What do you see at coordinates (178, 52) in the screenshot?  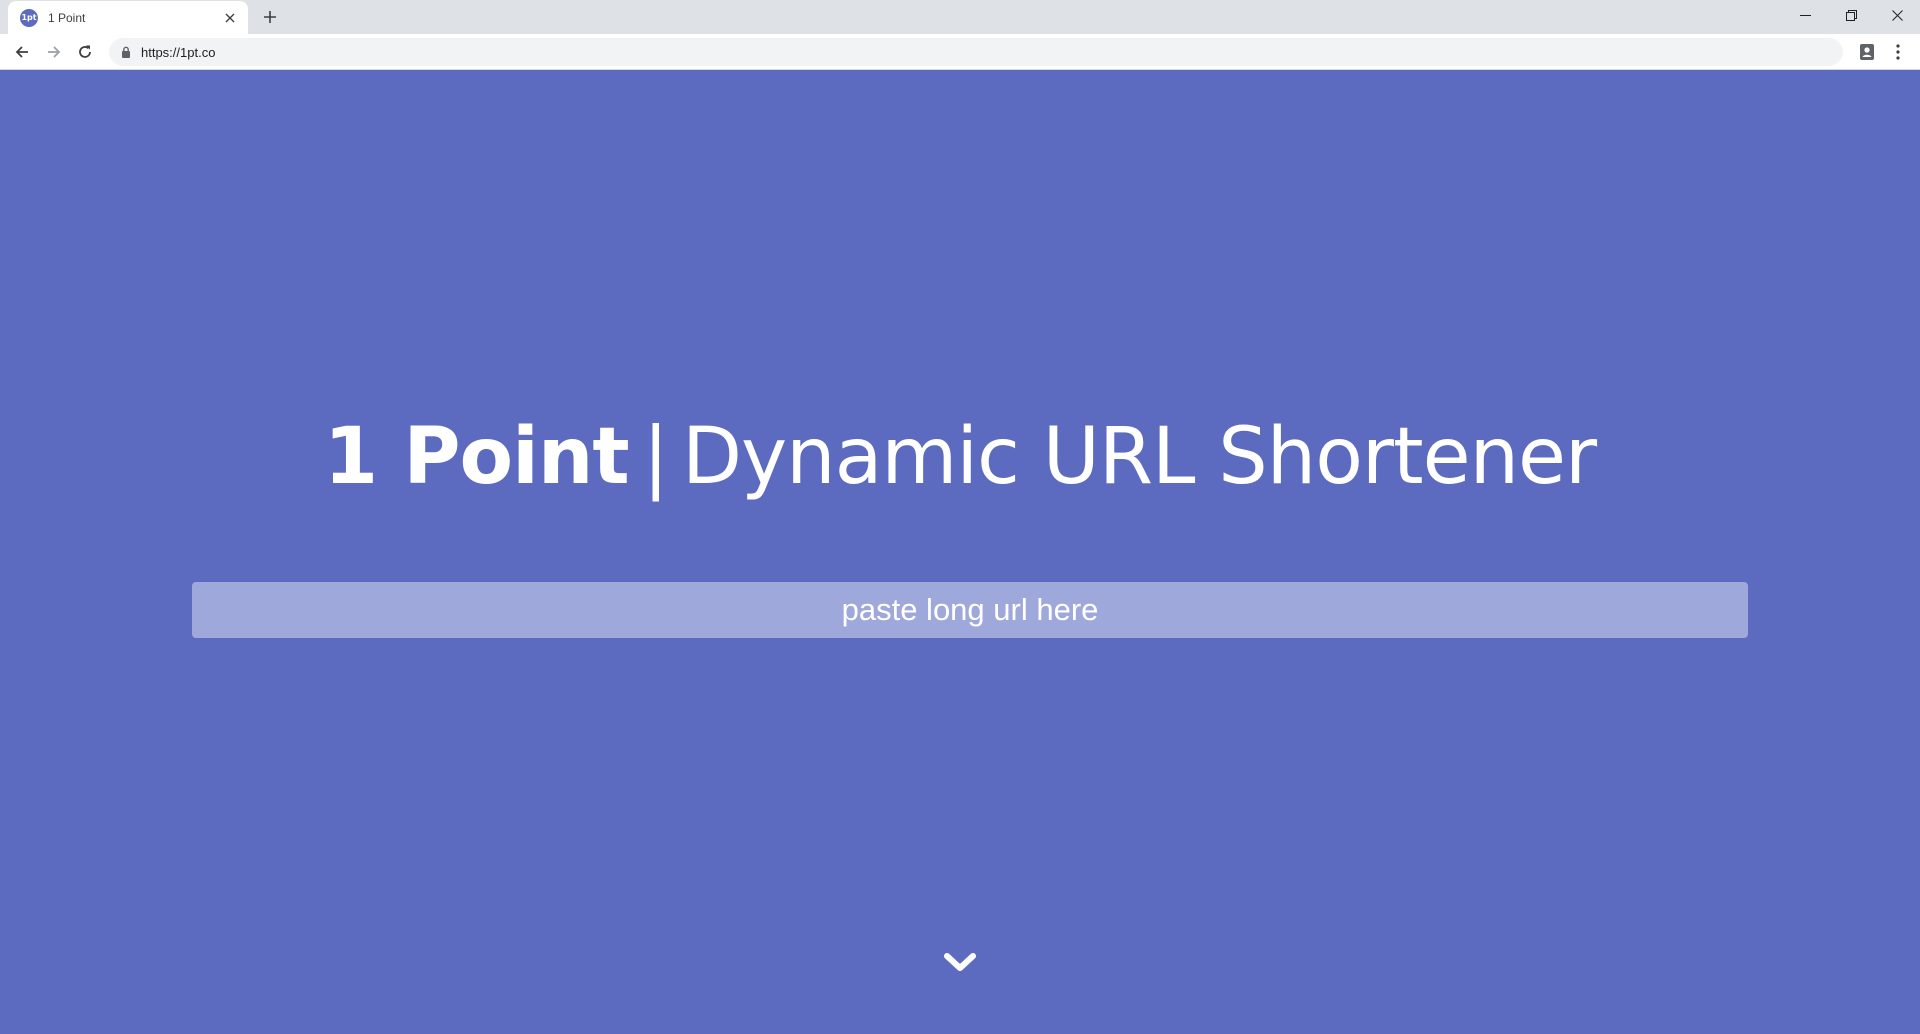 I see `address-url: https://1pt.co` at bounding box center [178, 52].